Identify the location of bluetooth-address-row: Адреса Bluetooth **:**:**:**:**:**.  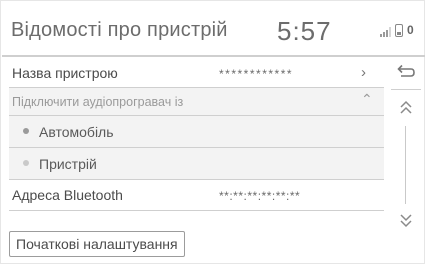
(196, 195).